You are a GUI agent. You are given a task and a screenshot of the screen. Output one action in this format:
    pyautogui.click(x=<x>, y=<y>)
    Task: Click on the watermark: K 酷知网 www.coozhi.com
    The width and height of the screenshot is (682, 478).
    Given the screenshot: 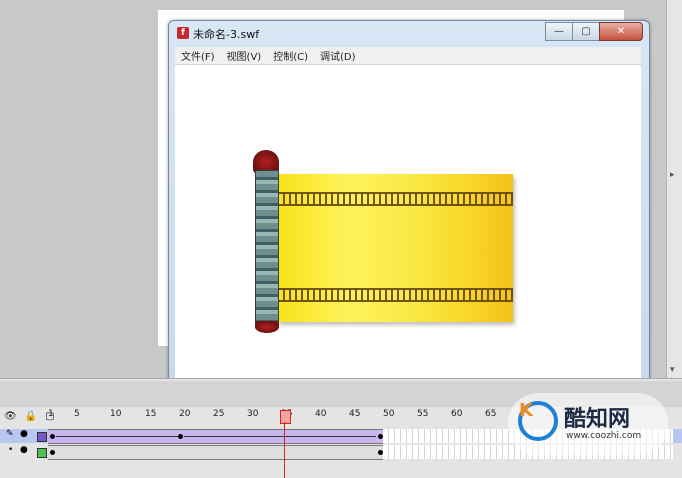 What is the action you would take?
    pyautogui.click(x=588, y=424)
    